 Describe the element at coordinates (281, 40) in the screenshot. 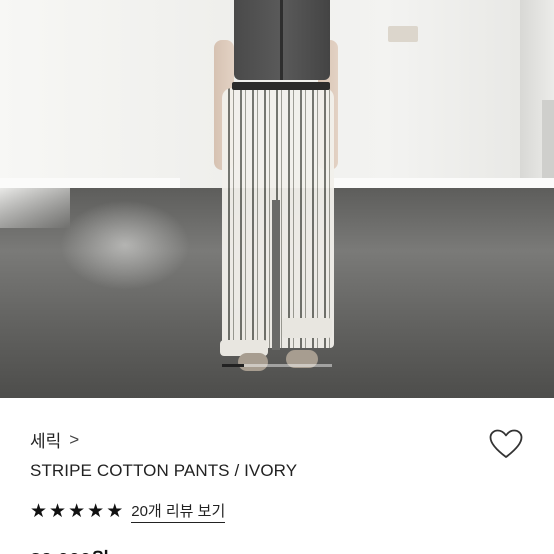

I see `model-top-zip` at that location.